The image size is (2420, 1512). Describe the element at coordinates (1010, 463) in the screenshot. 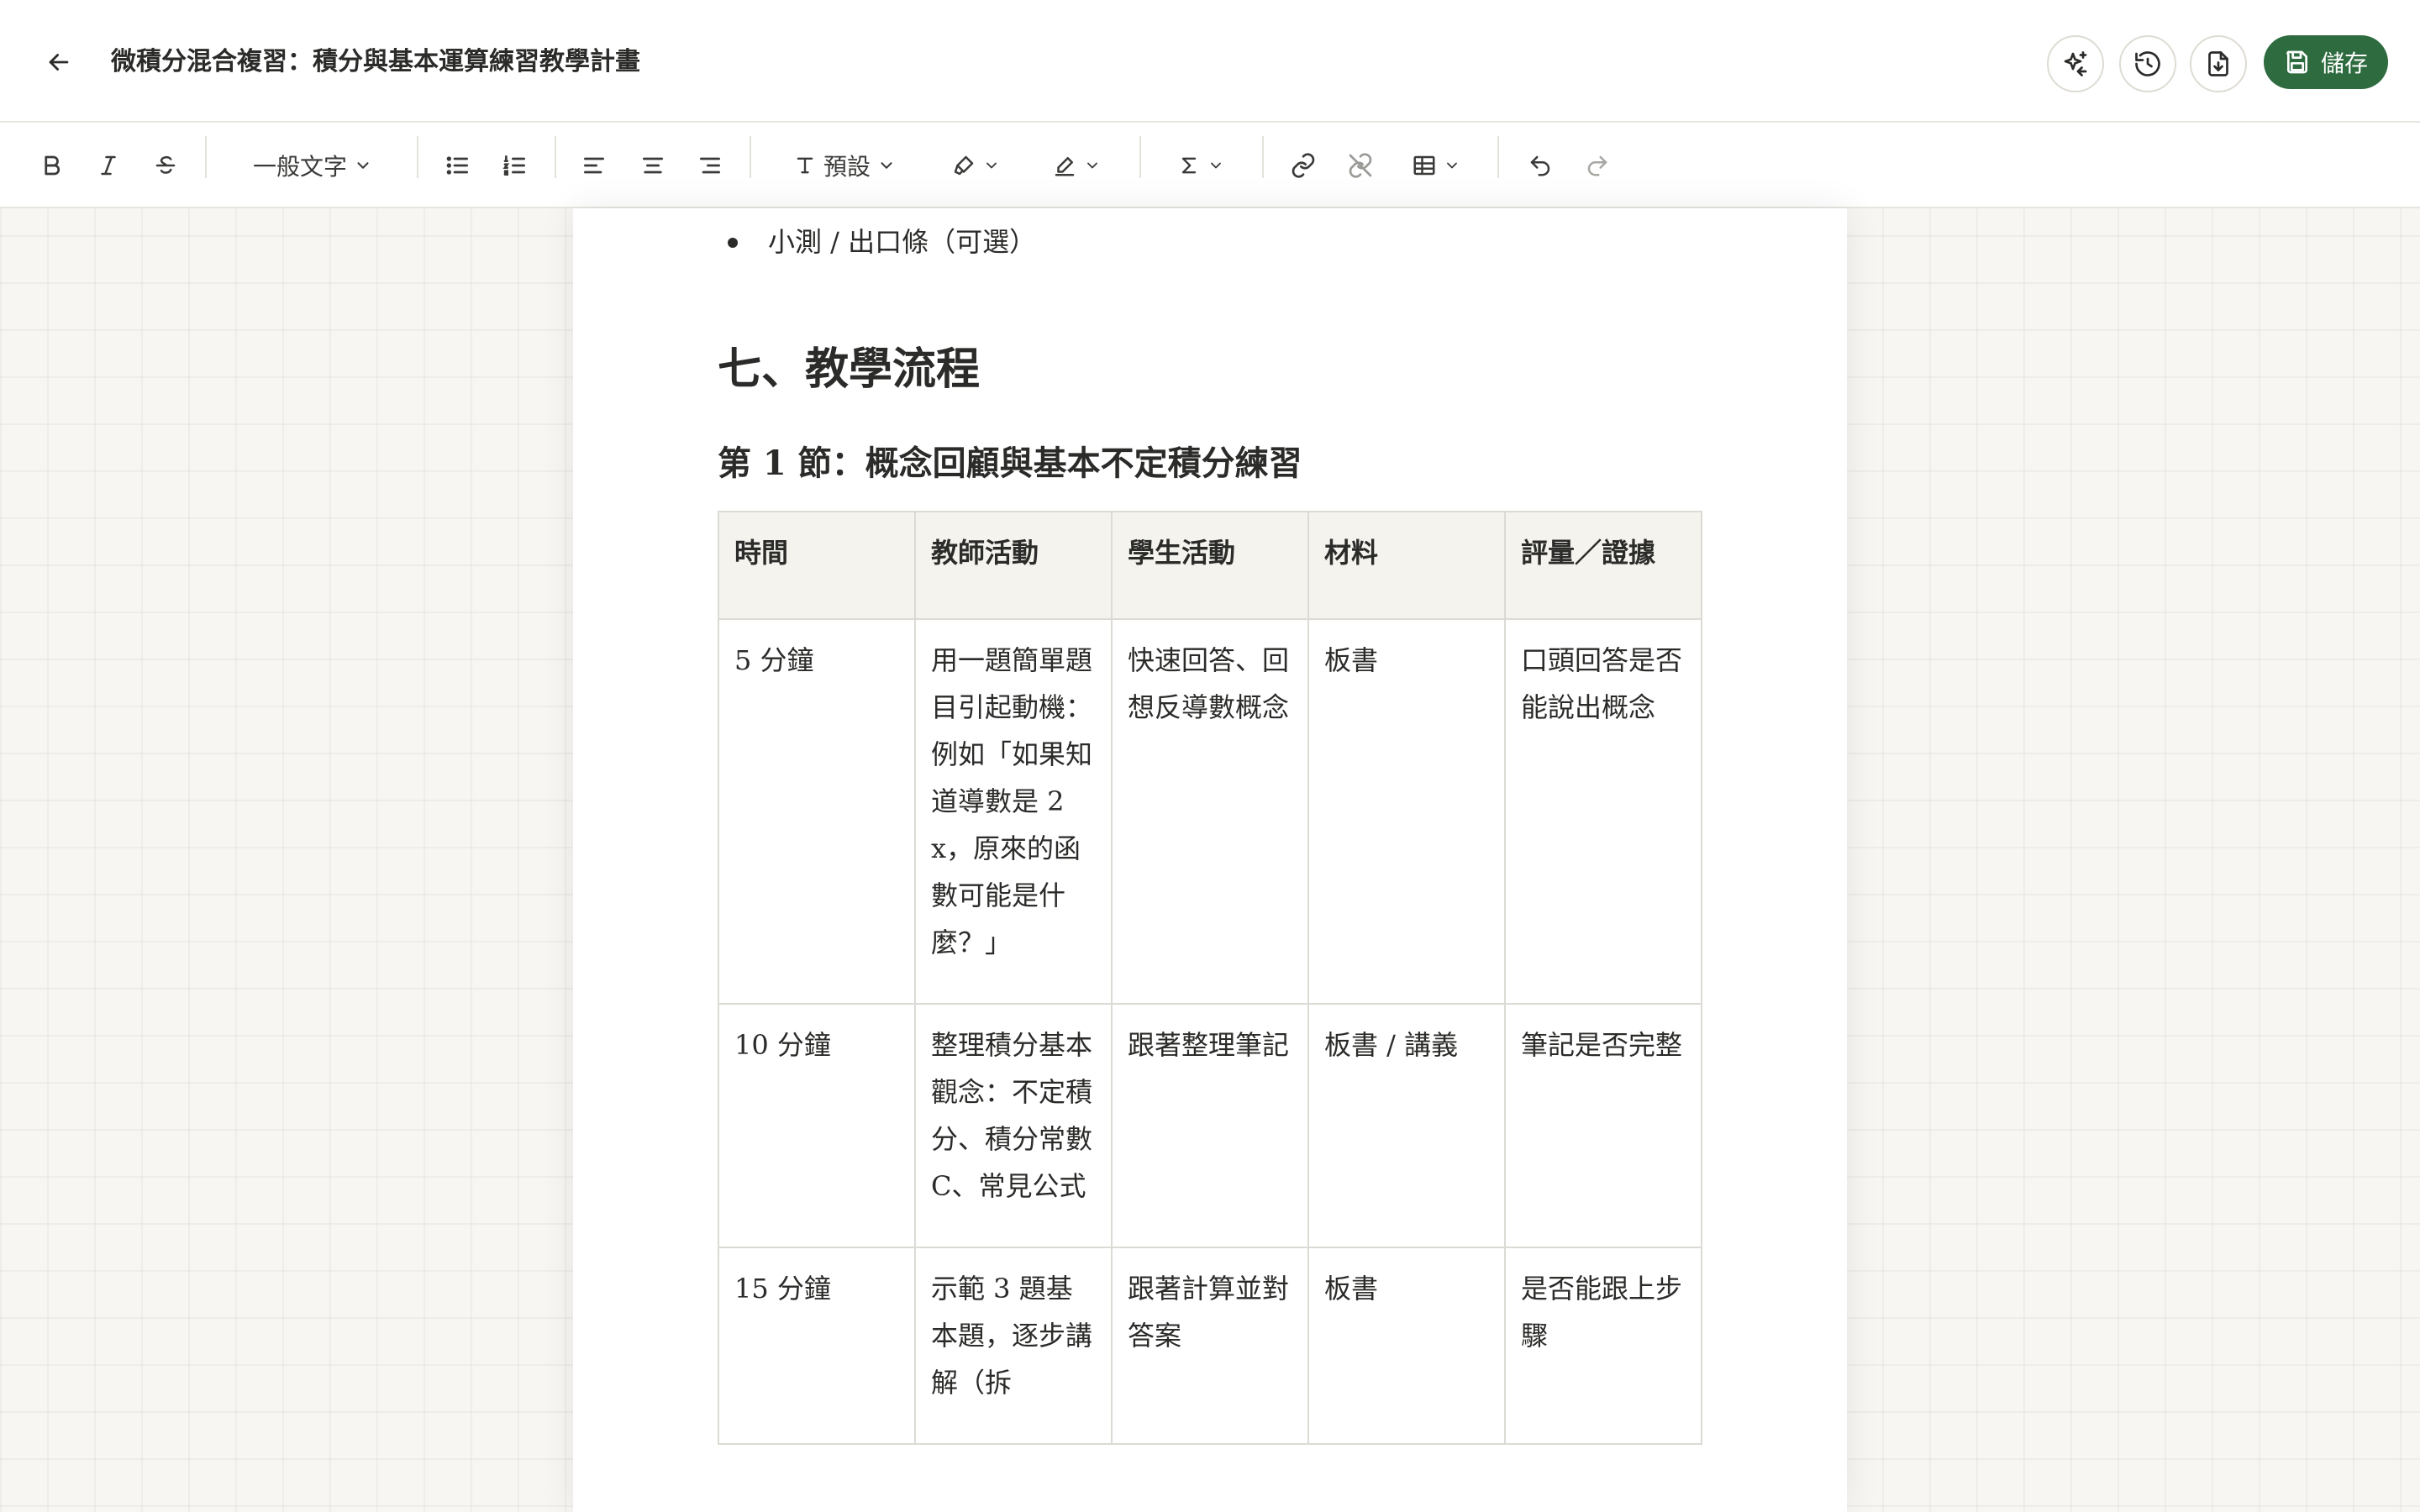

I see `subsection-heading: 第 1 節：概念回顧與基本不定積分練習` at that location.